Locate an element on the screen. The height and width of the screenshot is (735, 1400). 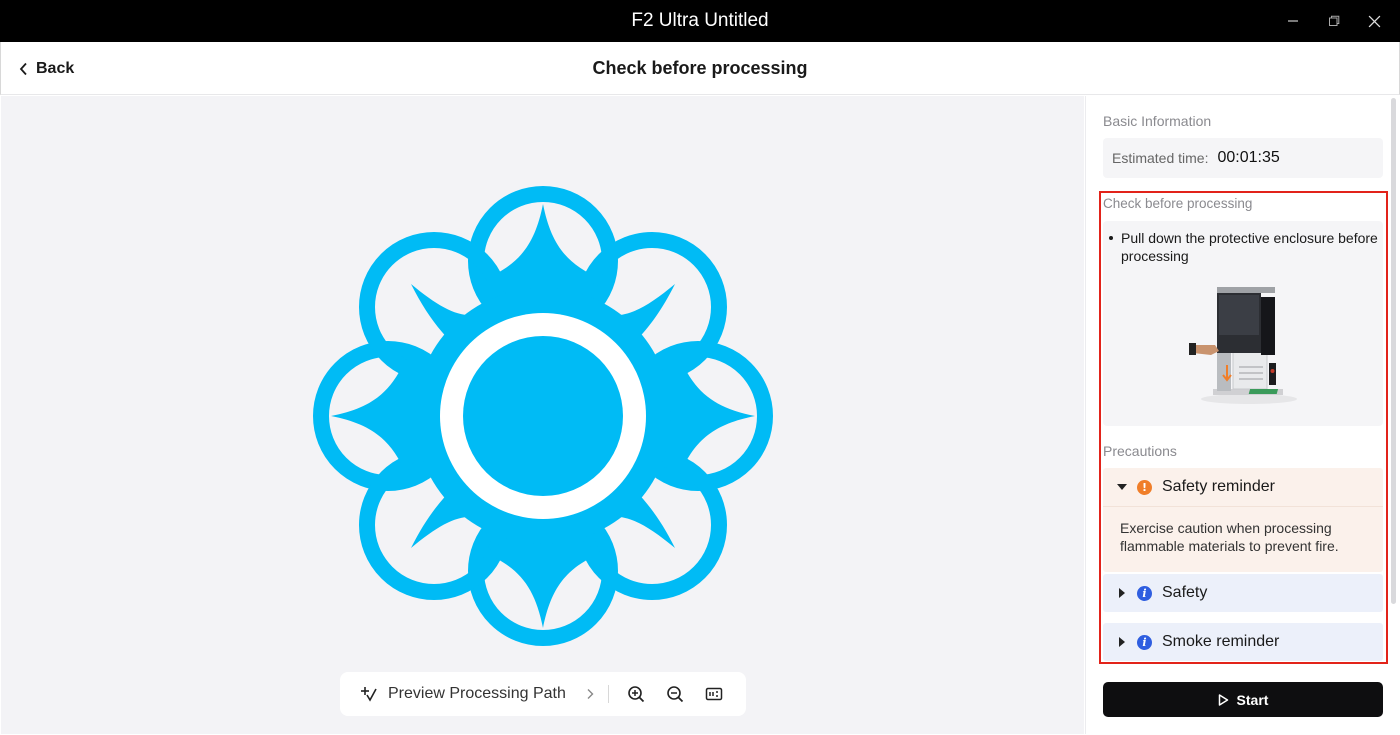
zoom-out-icon is located at coordinates (675, 694).